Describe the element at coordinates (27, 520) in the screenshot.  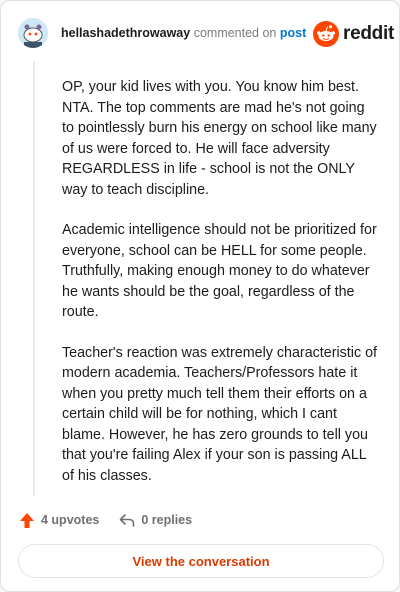
I see `upvote-arrow-icon` at that location.